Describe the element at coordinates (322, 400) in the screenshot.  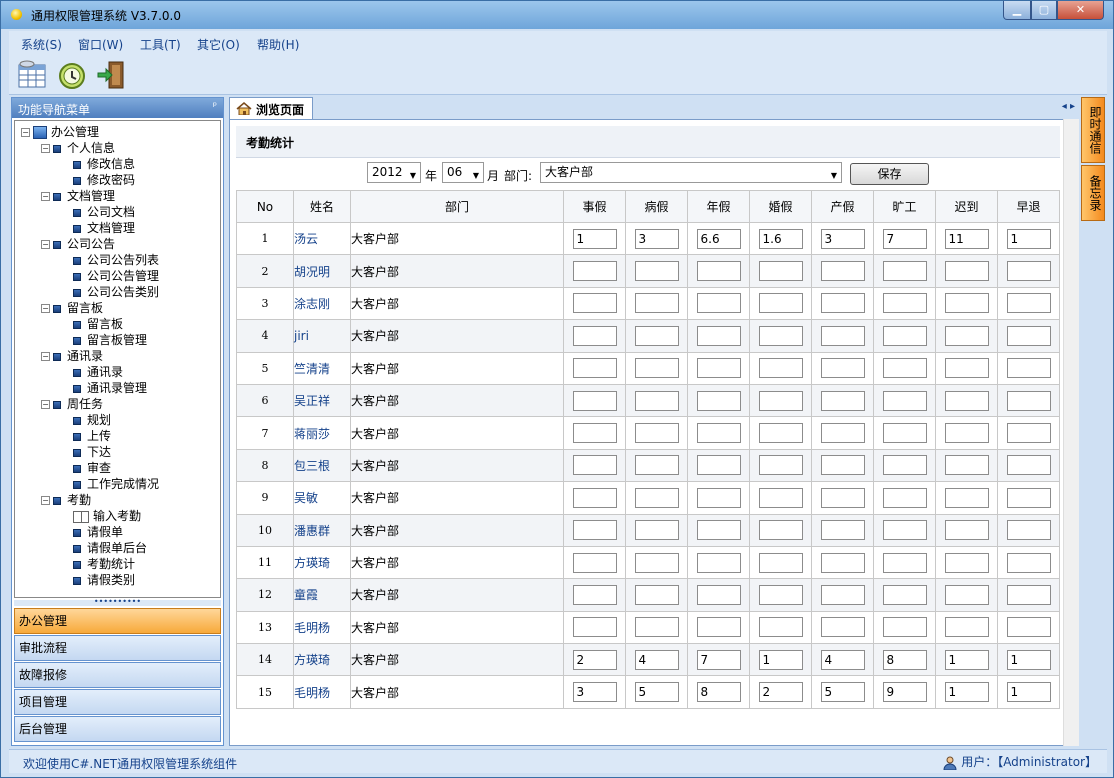
I see `employee-name: 吴正祥` at that location.